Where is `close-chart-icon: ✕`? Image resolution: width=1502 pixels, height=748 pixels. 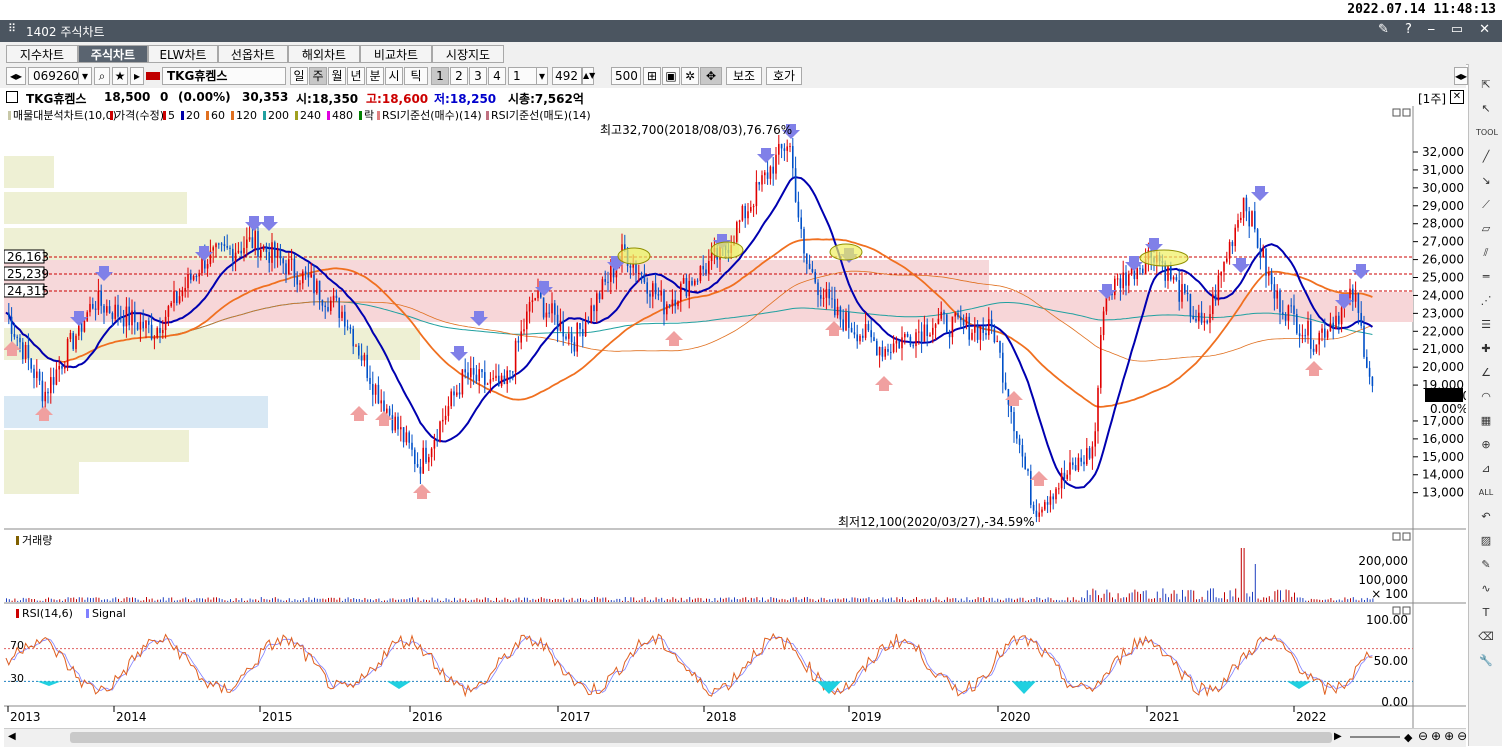 close-chart-icon: ✕ is located at coordinates (1457, 97).